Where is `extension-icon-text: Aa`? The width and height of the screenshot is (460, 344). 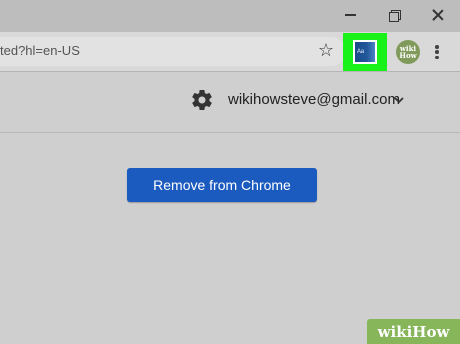 extension-icon-text: Aa is located at coordinates (360, 52).